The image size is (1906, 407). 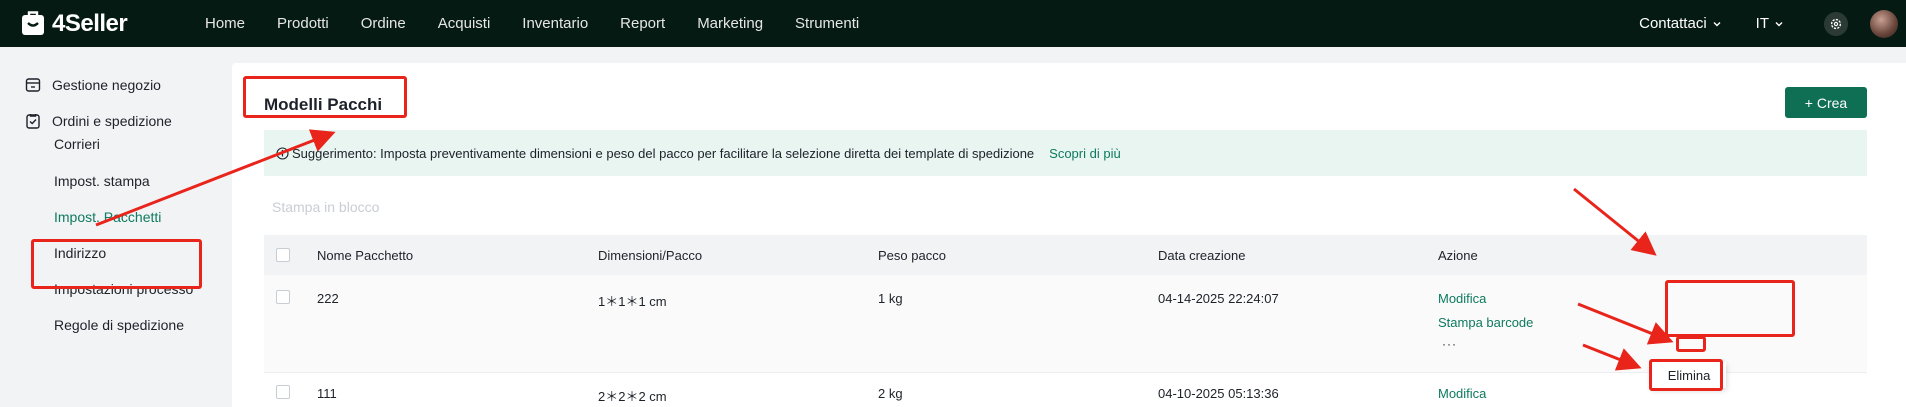 I want to click on column-header-action: Azione, so click(x=1458, y=255).